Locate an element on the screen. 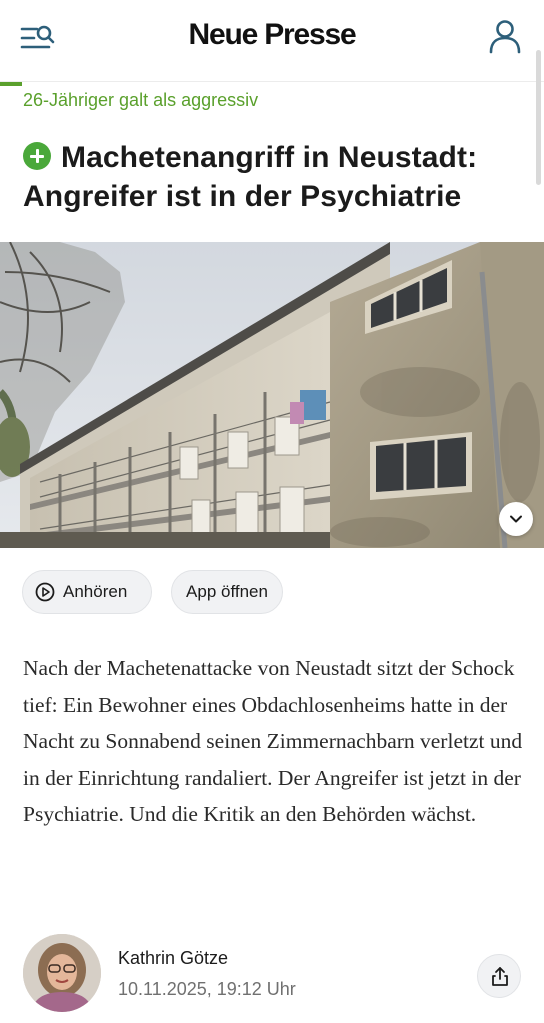 Image resolution: width=544 pixels, height=1023 pixels. author-portrait is located at coordinates (62, 973).